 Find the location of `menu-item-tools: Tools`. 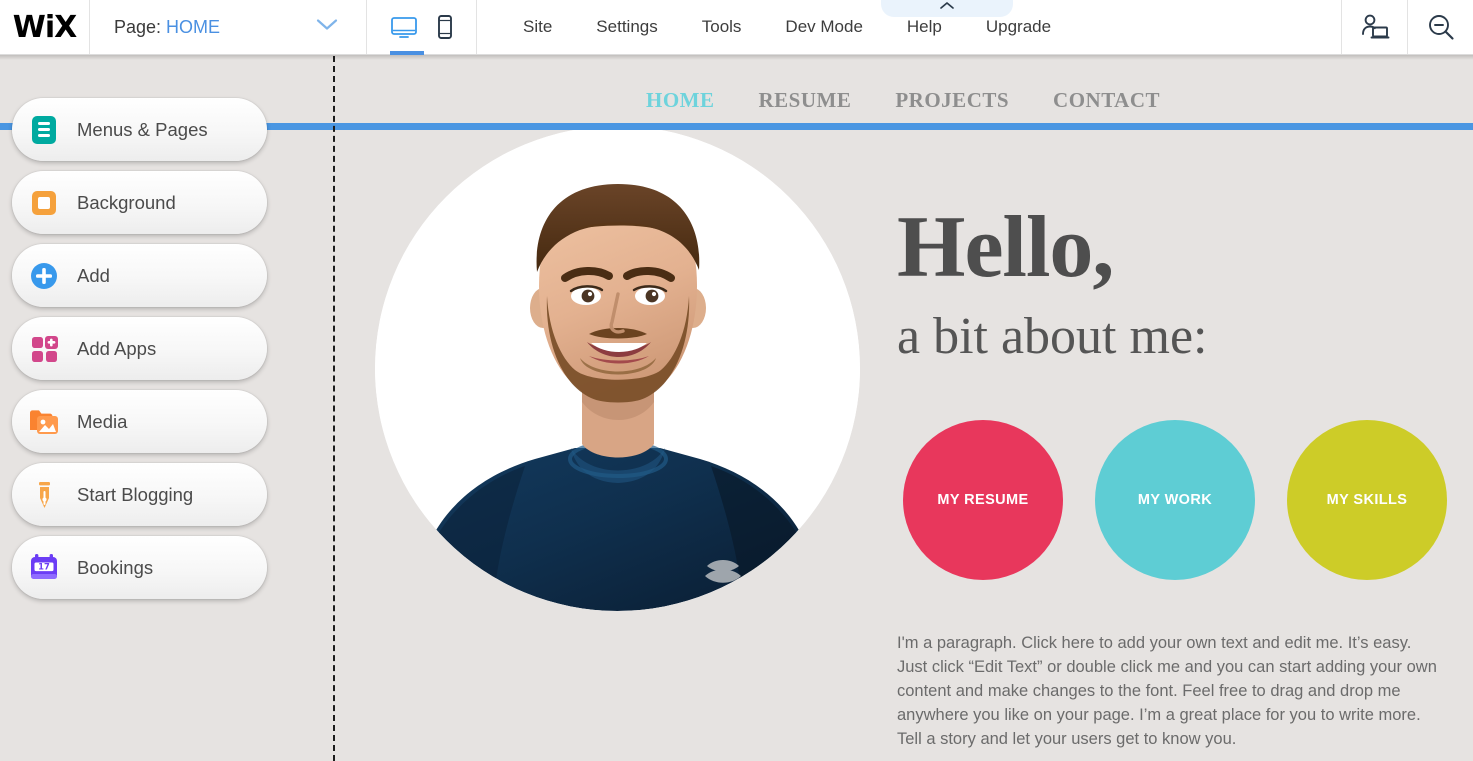

menu-item-tools: Tools is located at coordinates (722, 27).